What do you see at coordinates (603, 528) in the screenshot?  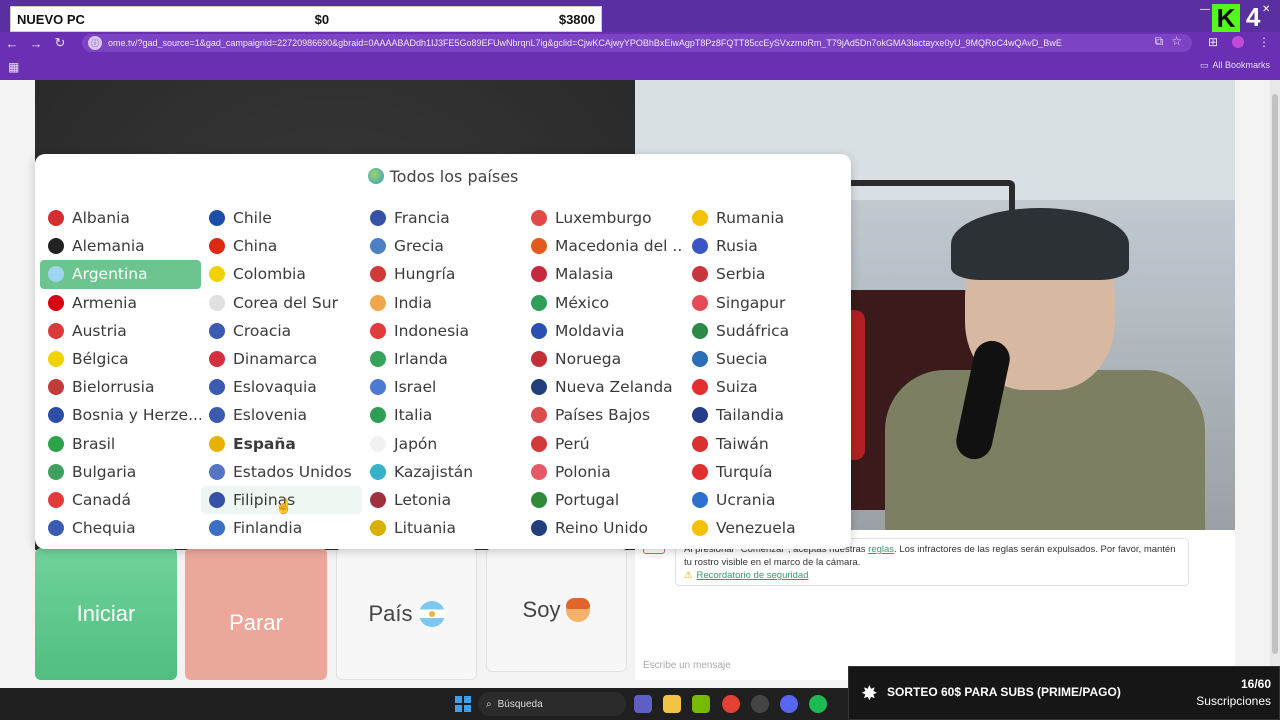 I see `country-item: Reino Unido` at bounding box center [603, 528].